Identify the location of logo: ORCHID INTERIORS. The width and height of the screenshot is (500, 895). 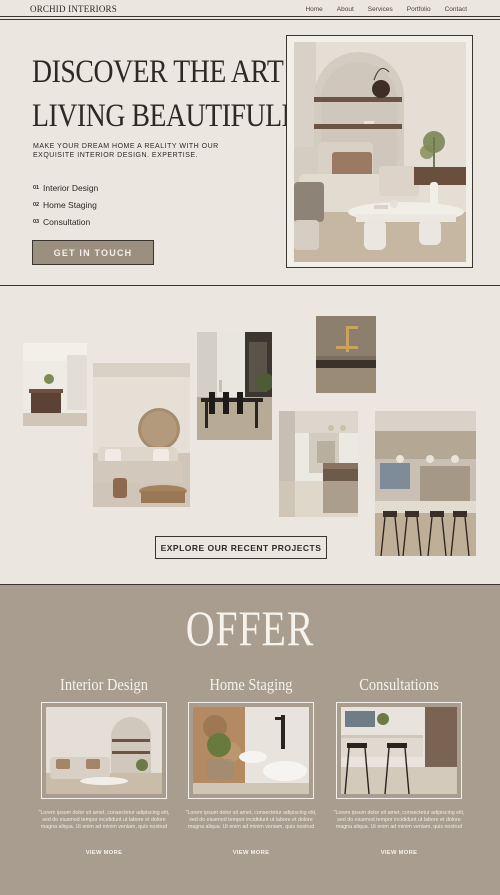
(73, 9).